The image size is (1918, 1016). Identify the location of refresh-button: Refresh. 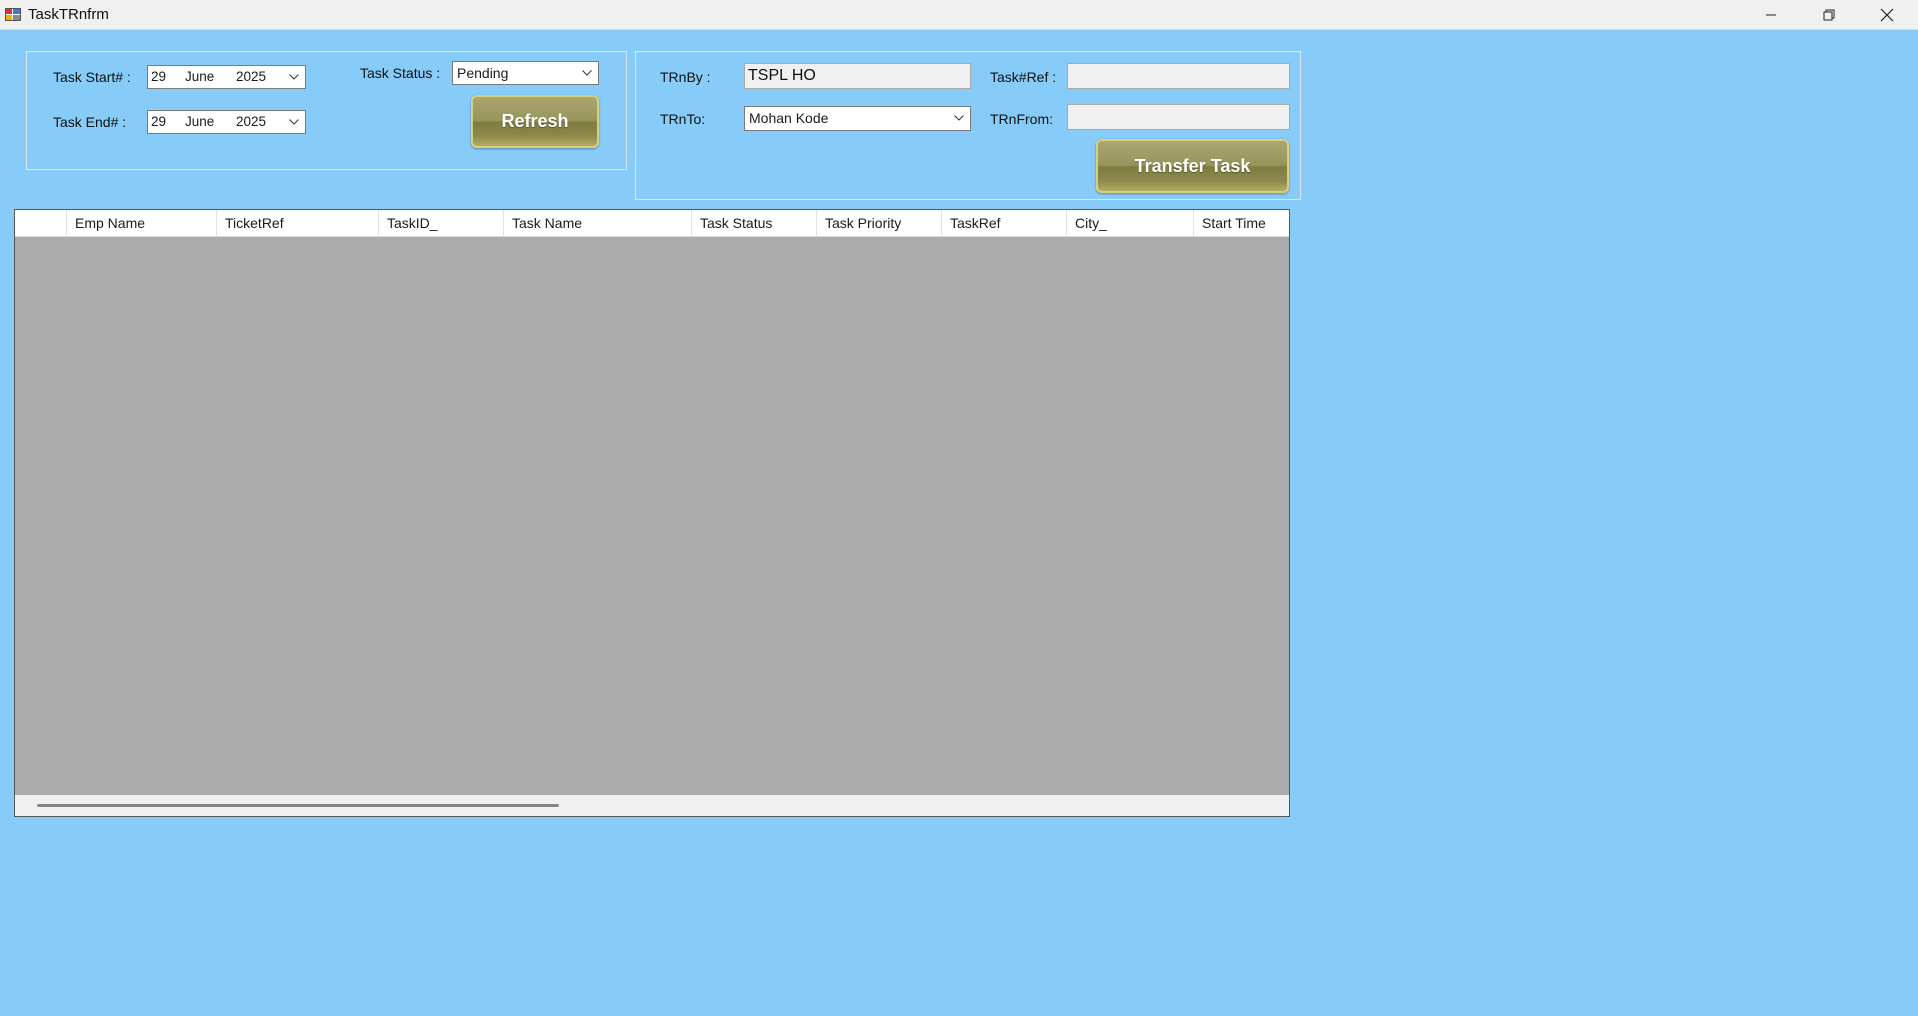
(535, 121).